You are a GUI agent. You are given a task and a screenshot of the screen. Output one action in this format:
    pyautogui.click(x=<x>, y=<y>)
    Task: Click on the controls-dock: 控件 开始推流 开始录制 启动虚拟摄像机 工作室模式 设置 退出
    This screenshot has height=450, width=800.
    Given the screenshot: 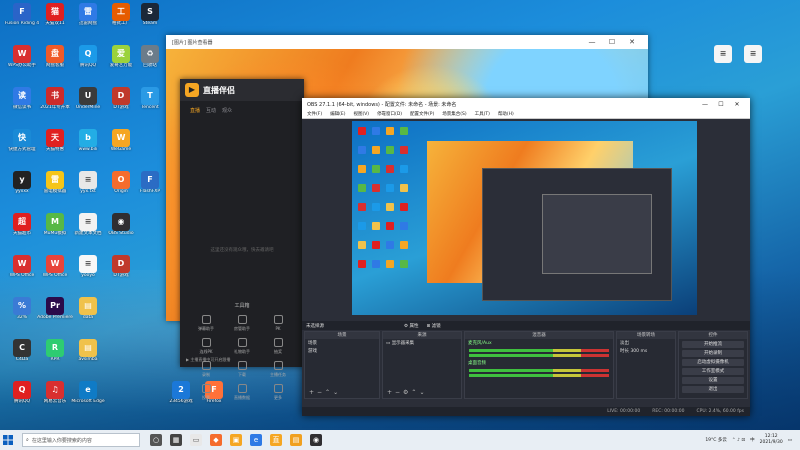 What is the action you would take?
    pyautogui.click(x=713, y=365)
    